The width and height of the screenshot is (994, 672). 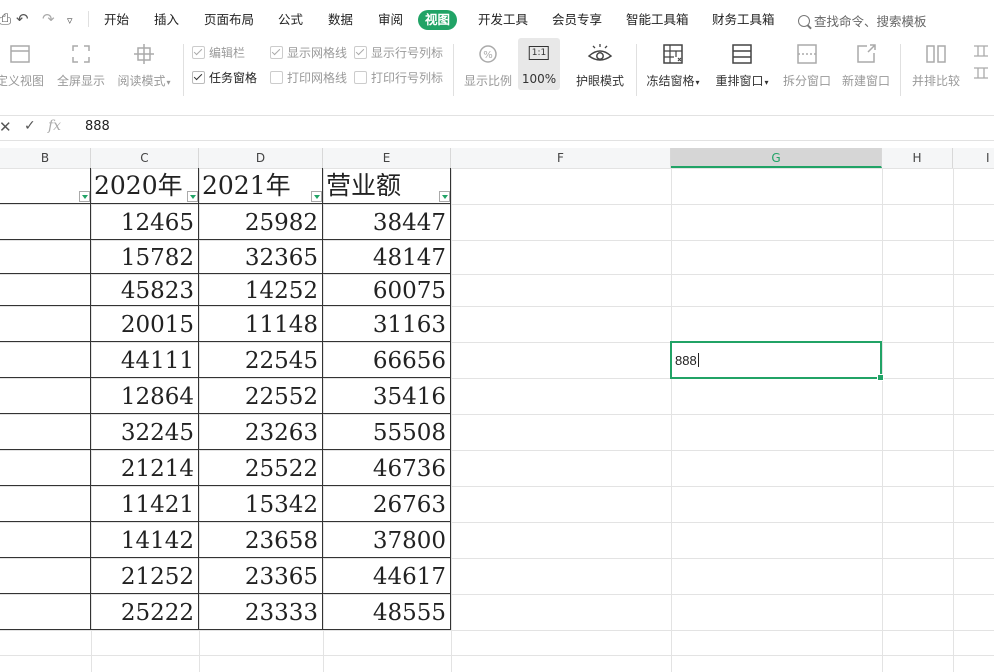 What do you see at coordinates (880, 377) in the screenshot?
I see `fill-handle` at bounding box center [880, 377].